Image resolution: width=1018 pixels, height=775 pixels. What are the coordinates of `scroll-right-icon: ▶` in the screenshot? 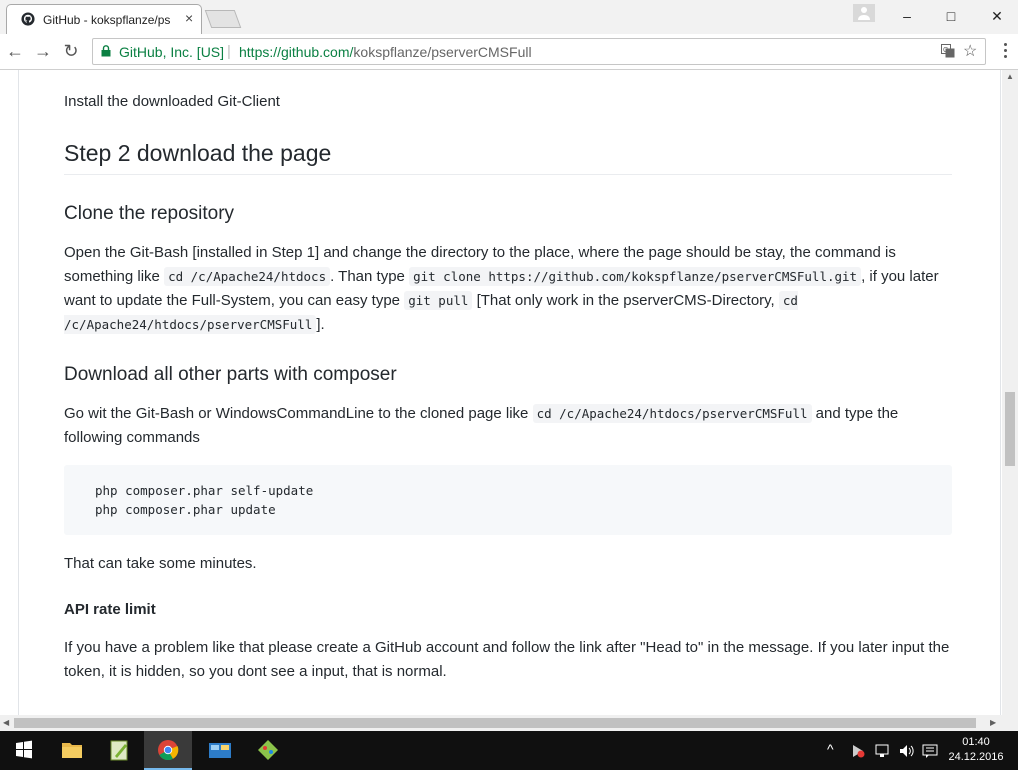 It's located at (993, 723).